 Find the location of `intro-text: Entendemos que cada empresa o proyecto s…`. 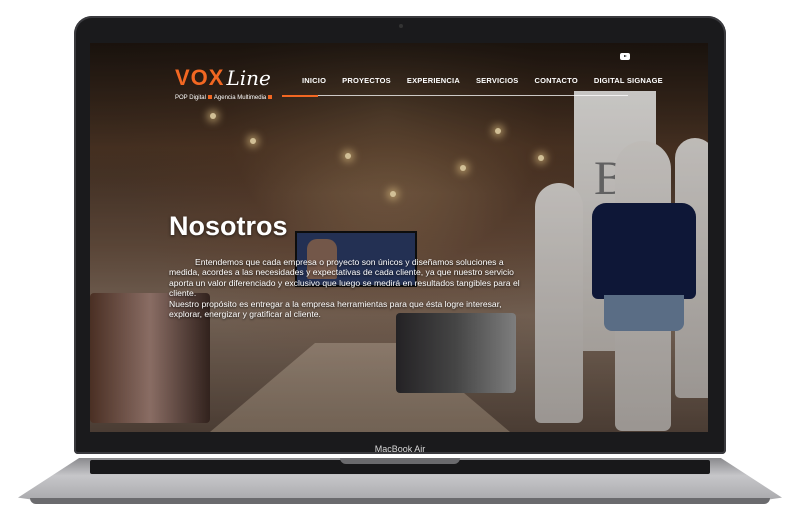

intro-text: Entendemos que cada empresa o proyecto s… is located at coordinates (348, 288).